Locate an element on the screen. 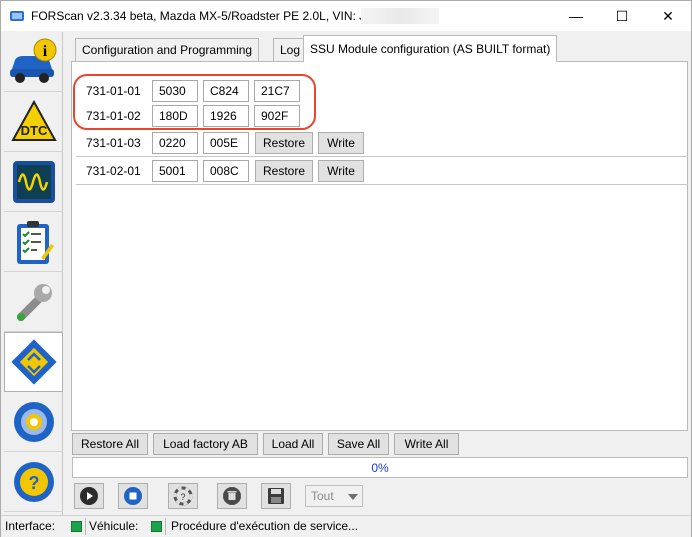  vehicle-label: Véhicule: is located at coordinates (114, 526).